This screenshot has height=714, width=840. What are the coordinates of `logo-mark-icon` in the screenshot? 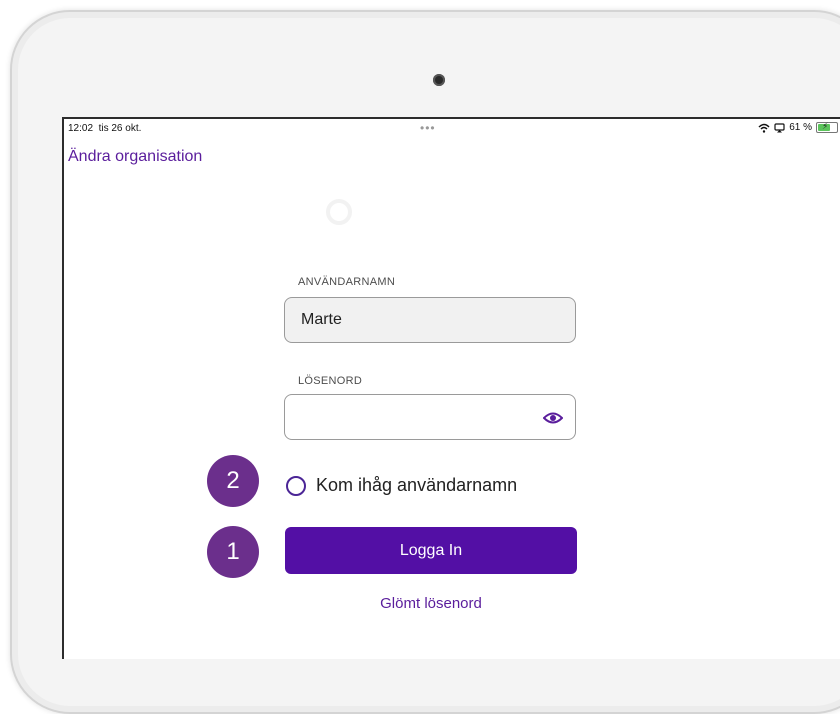 It's located at (339, 212).